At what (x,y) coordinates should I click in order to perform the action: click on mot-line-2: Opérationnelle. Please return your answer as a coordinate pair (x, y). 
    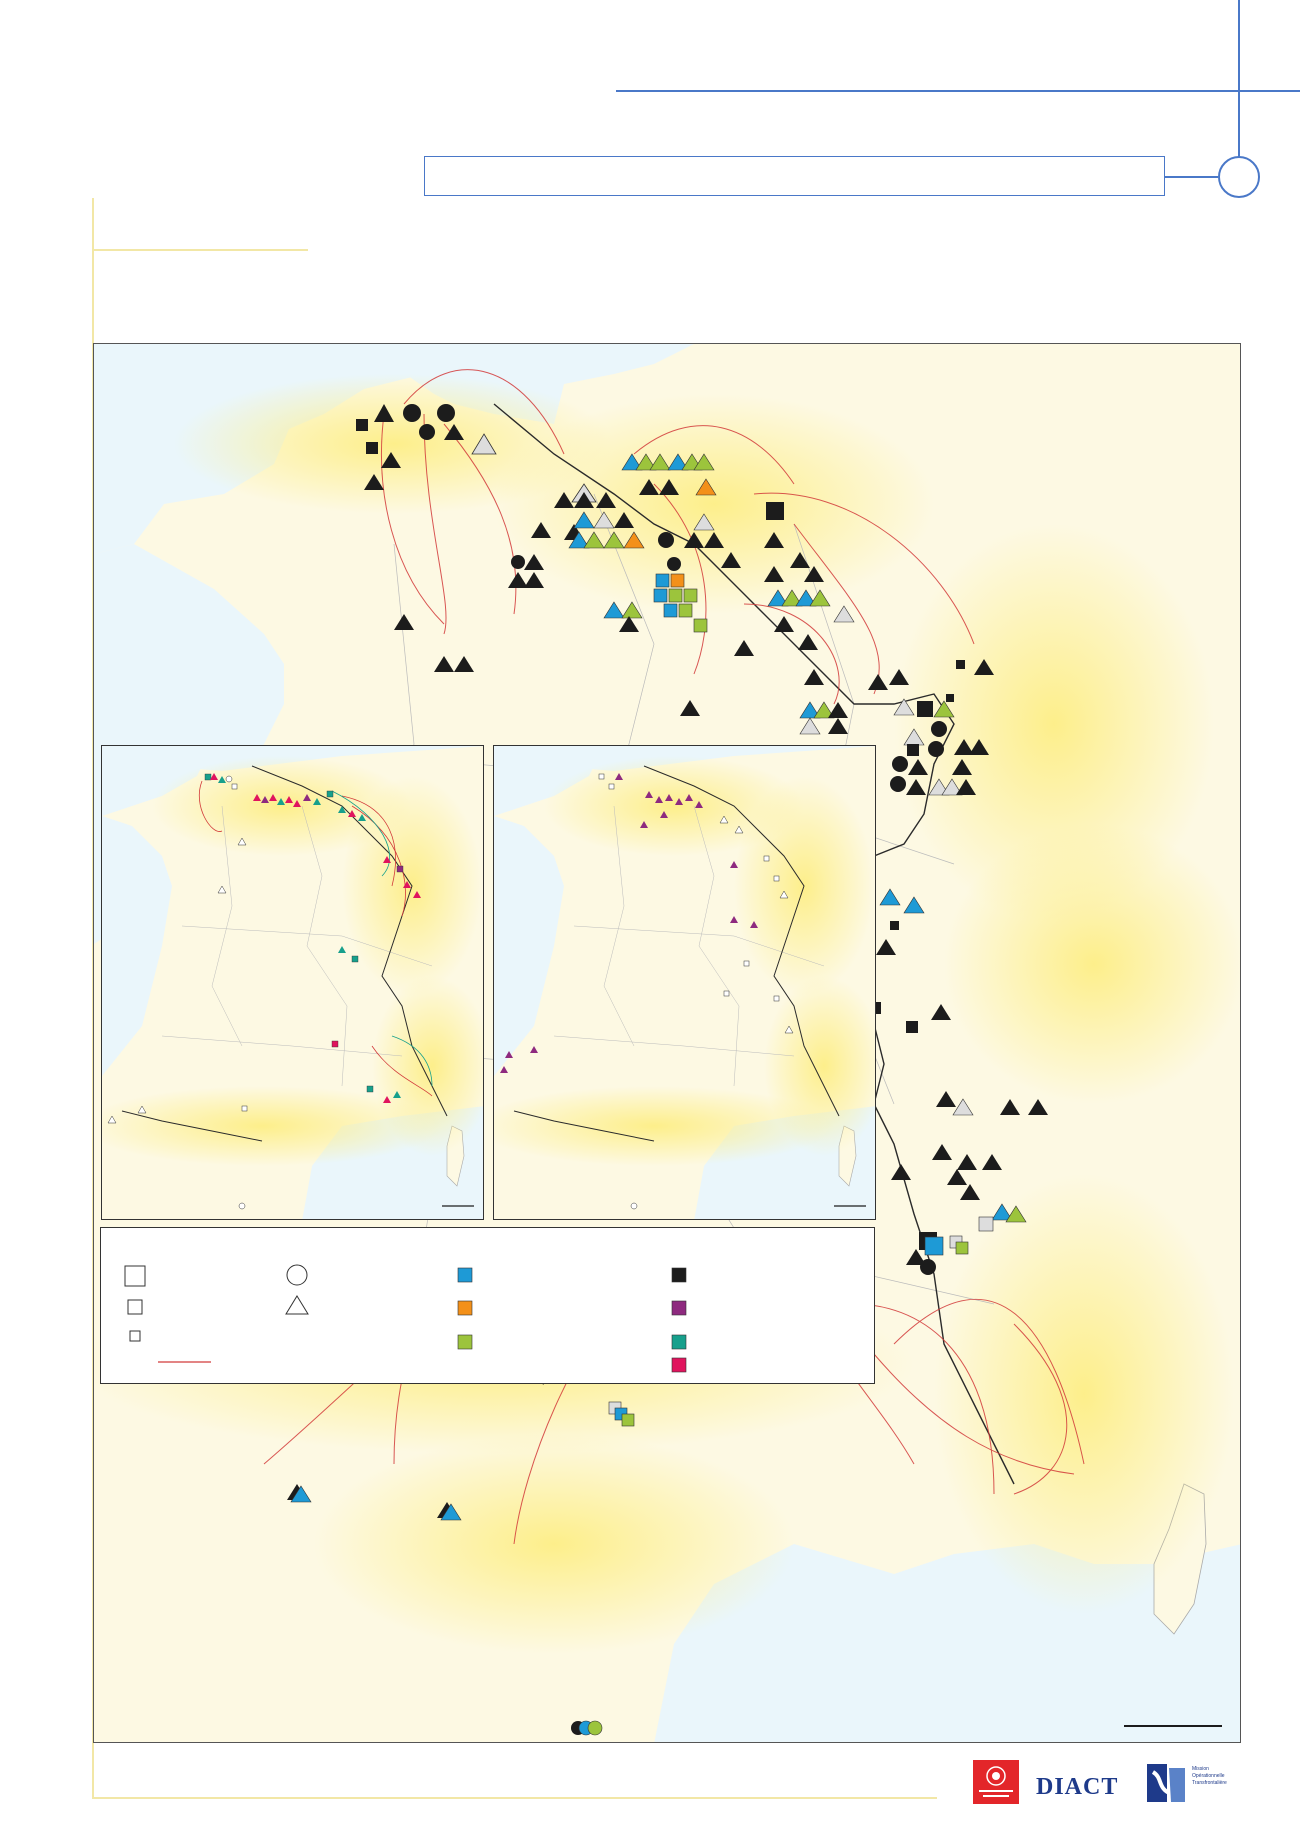
    Looking at the image, I should click on (1208, 1776).